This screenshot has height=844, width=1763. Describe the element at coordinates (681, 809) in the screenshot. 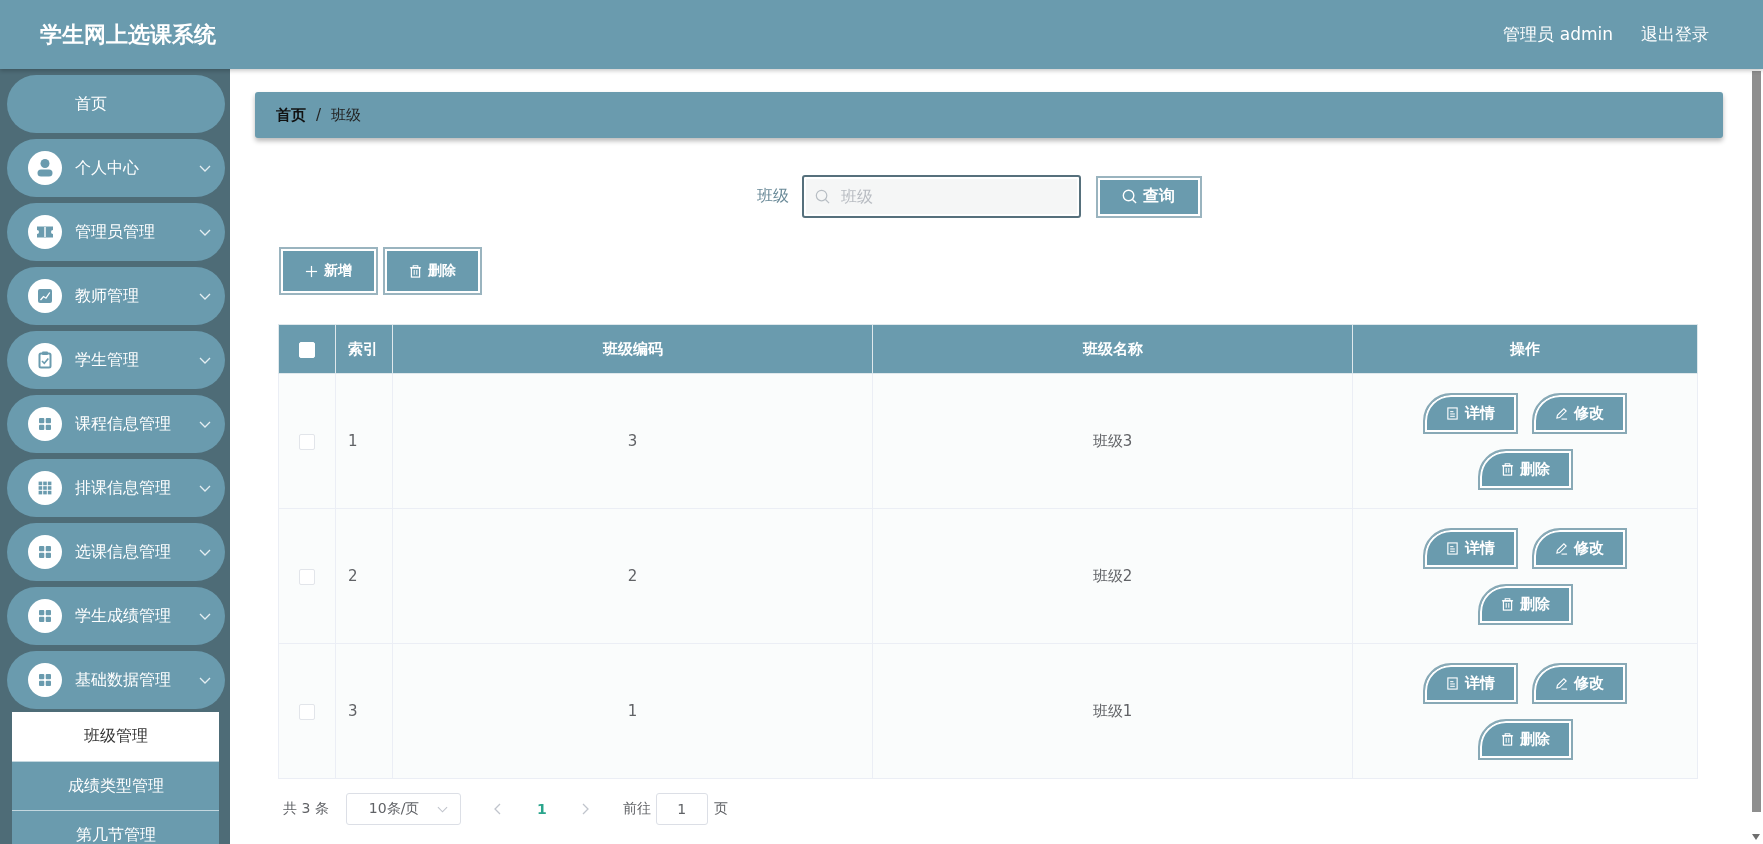

I see `page-jump-input: 1` at that location.